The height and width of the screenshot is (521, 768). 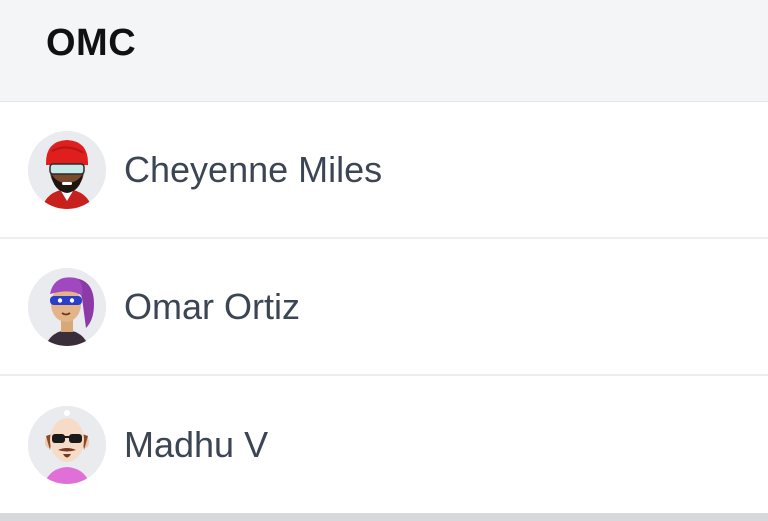 I want to click on avatar-purple-hair-mask-icon, so click(x=67, y=306).